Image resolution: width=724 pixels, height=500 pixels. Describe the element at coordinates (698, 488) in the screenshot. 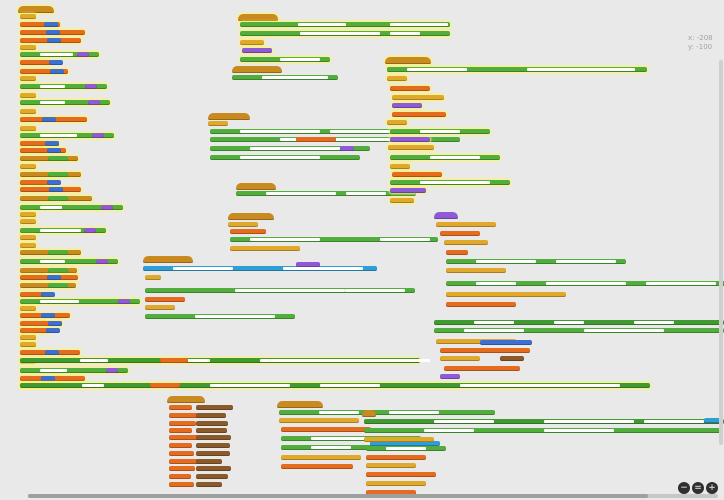

I see `zoom-reset-button: =` at that location.